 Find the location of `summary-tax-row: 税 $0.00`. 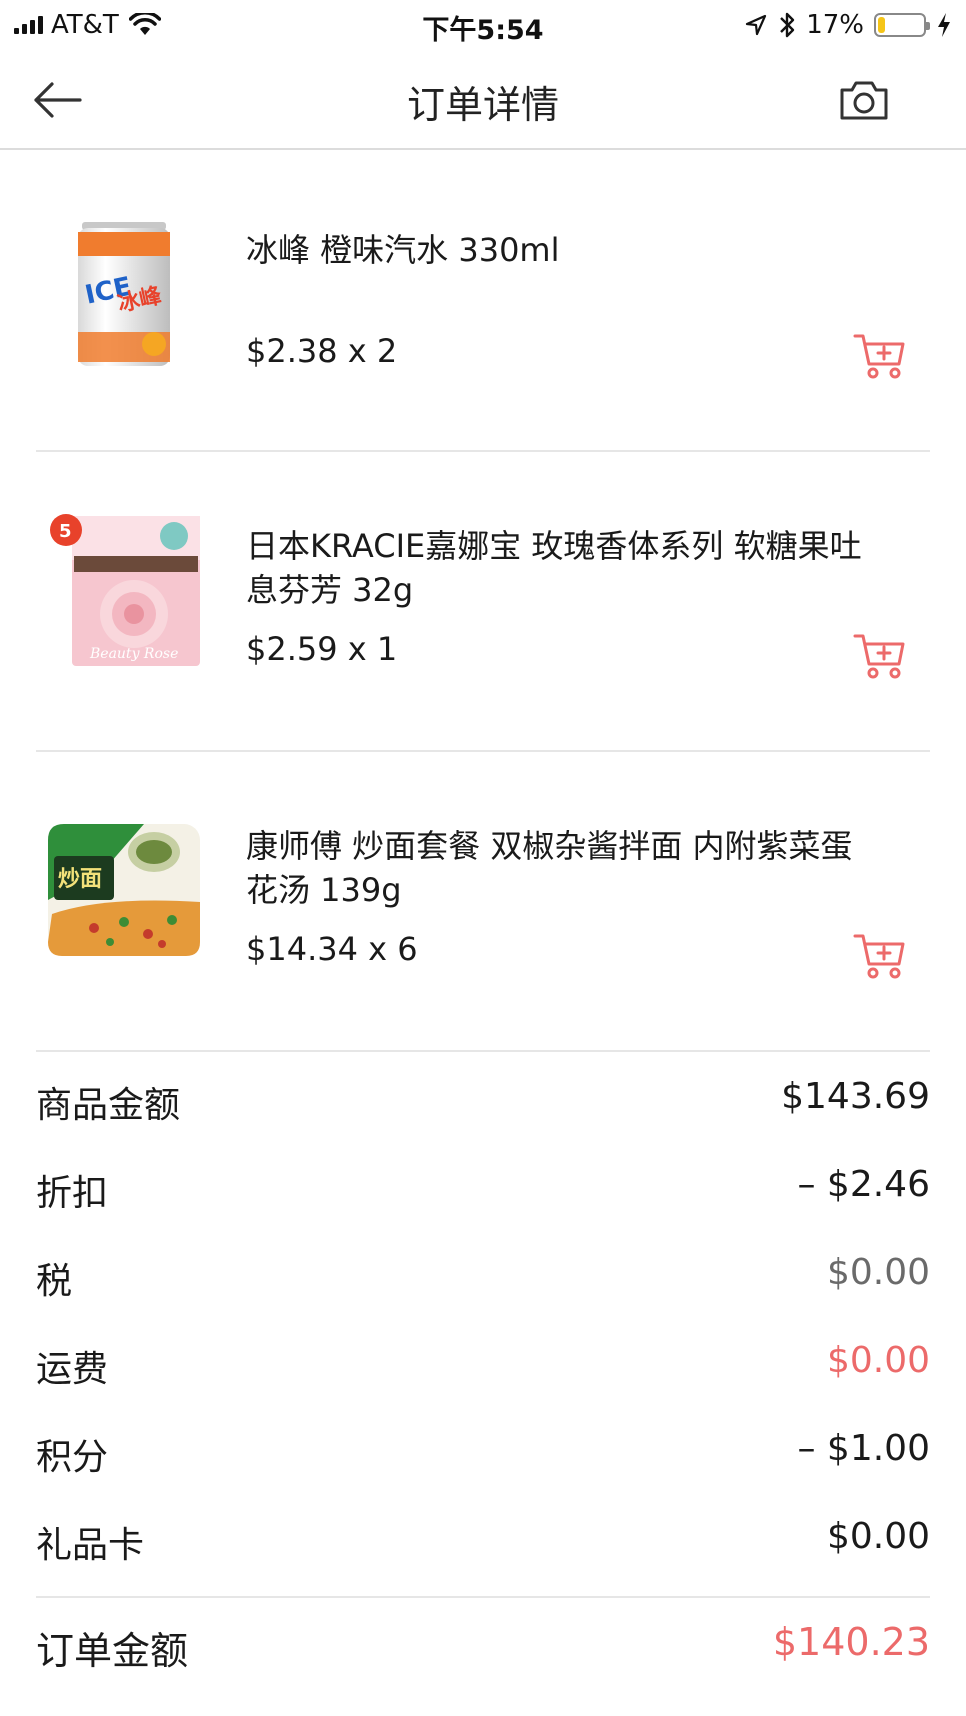

summary-tax-row: 税 $0.00 is located at coordinates (483, 1278).